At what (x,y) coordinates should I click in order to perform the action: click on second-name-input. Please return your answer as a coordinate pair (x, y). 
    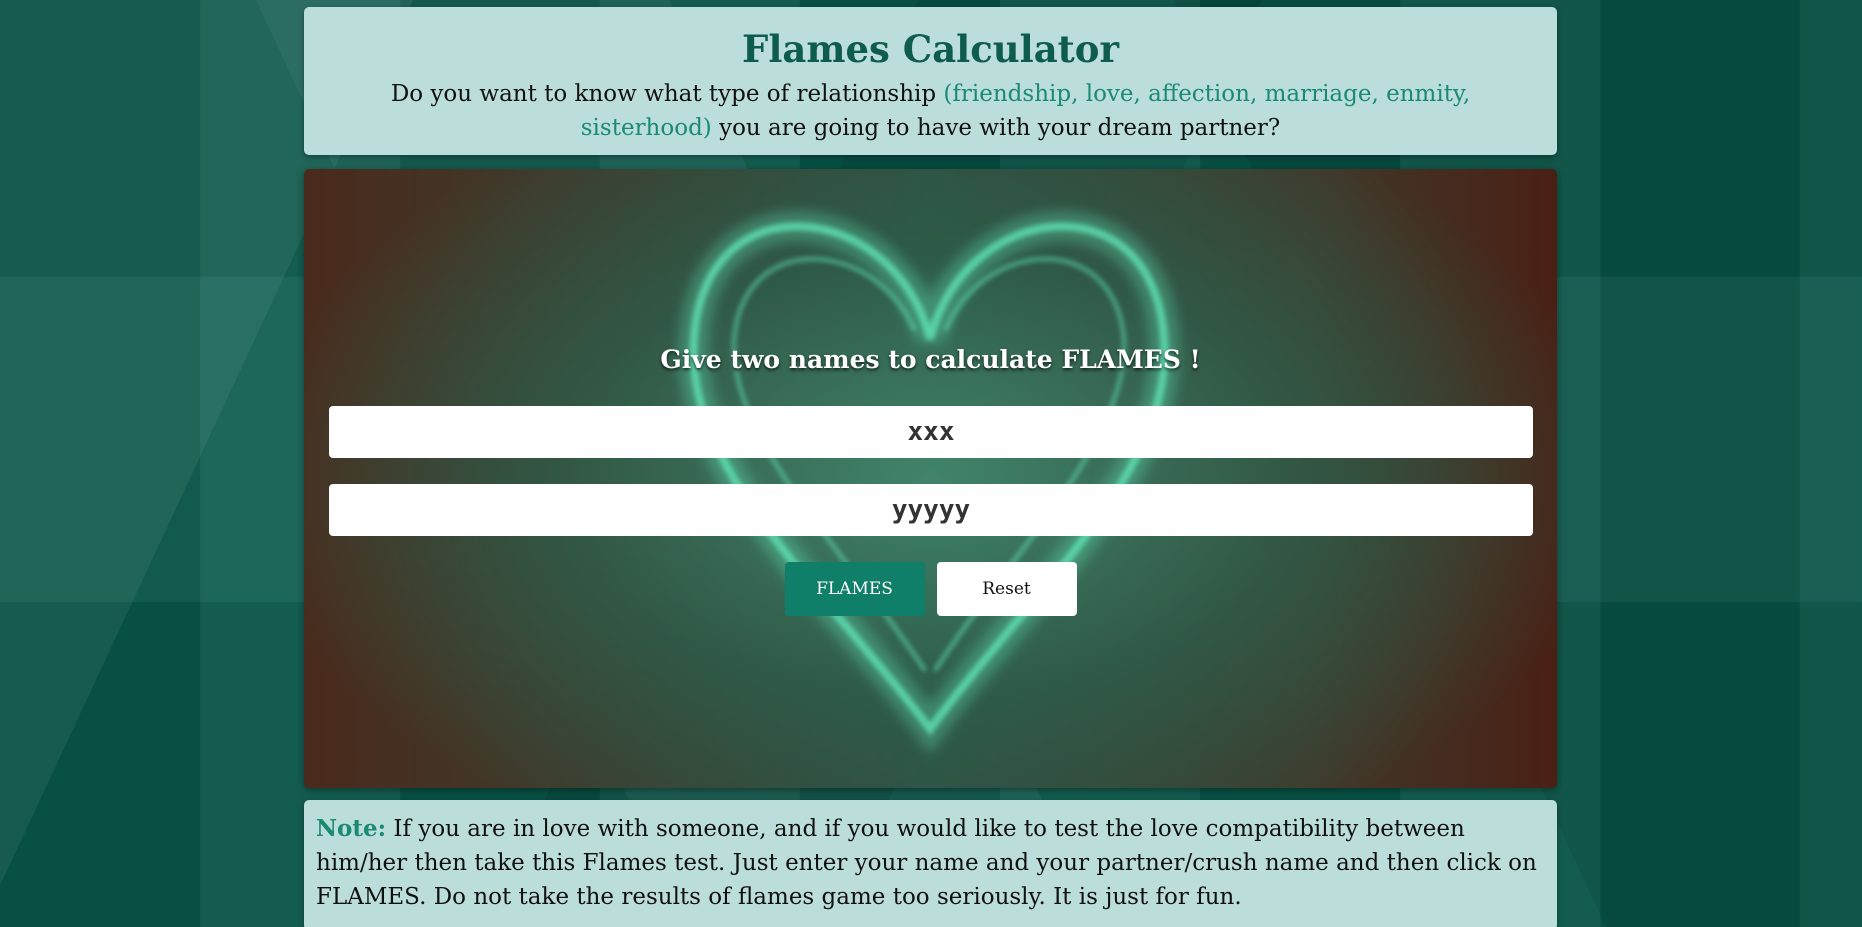
    Looking at the image, I should click on (931, 510).